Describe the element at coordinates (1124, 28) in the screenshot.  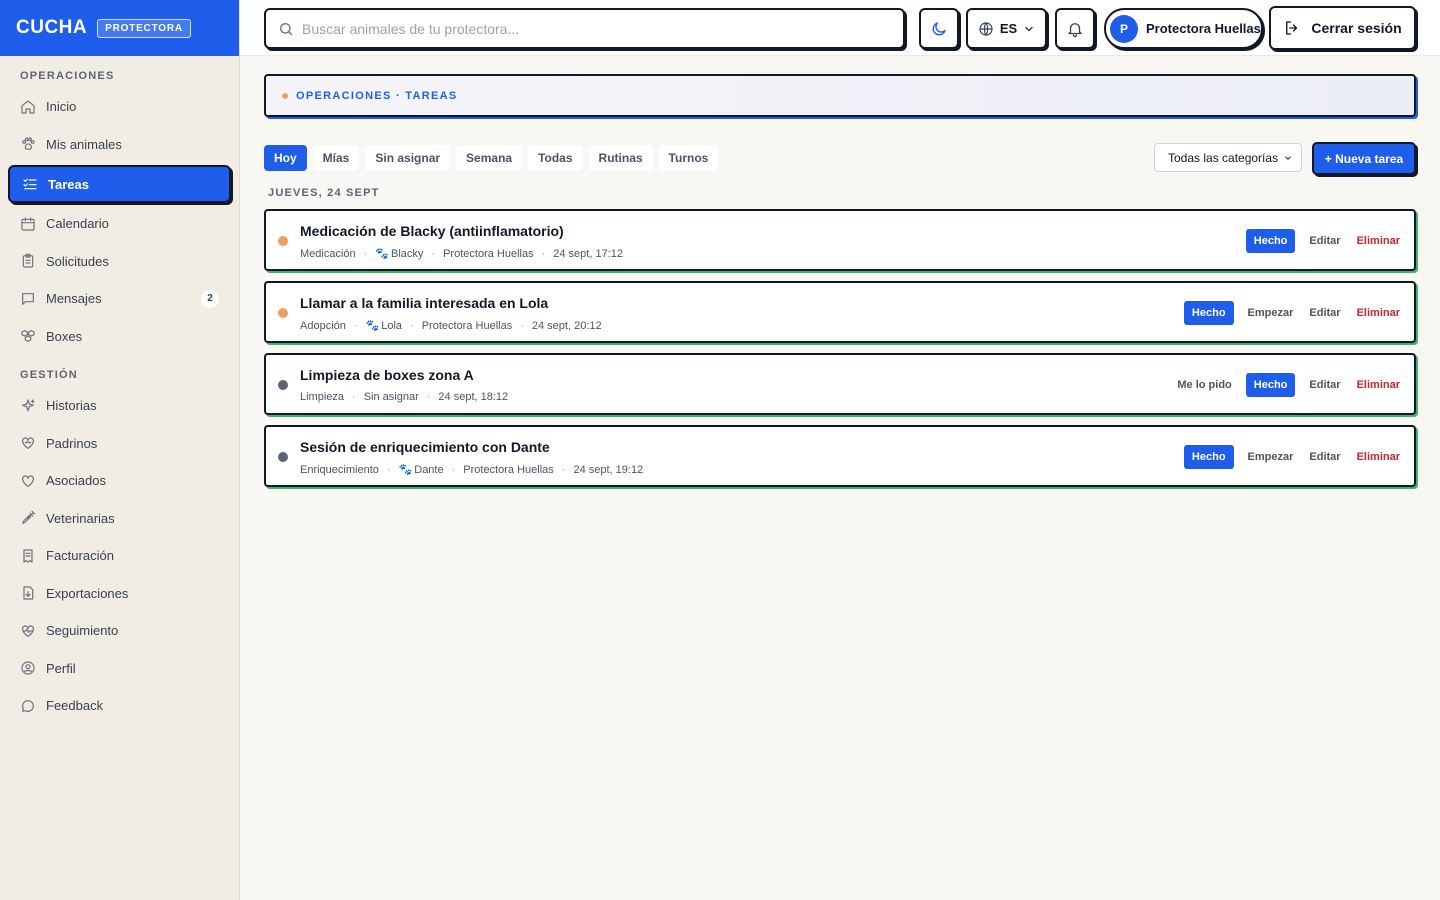
I see `avatar: P` at that location.